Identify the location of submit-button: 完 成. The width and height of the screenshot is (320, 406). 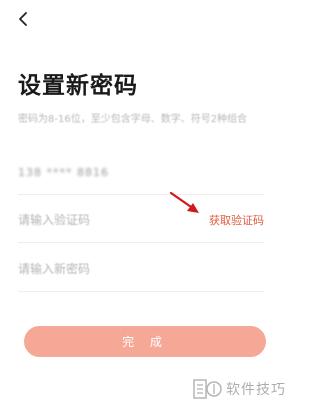
(145, 341).